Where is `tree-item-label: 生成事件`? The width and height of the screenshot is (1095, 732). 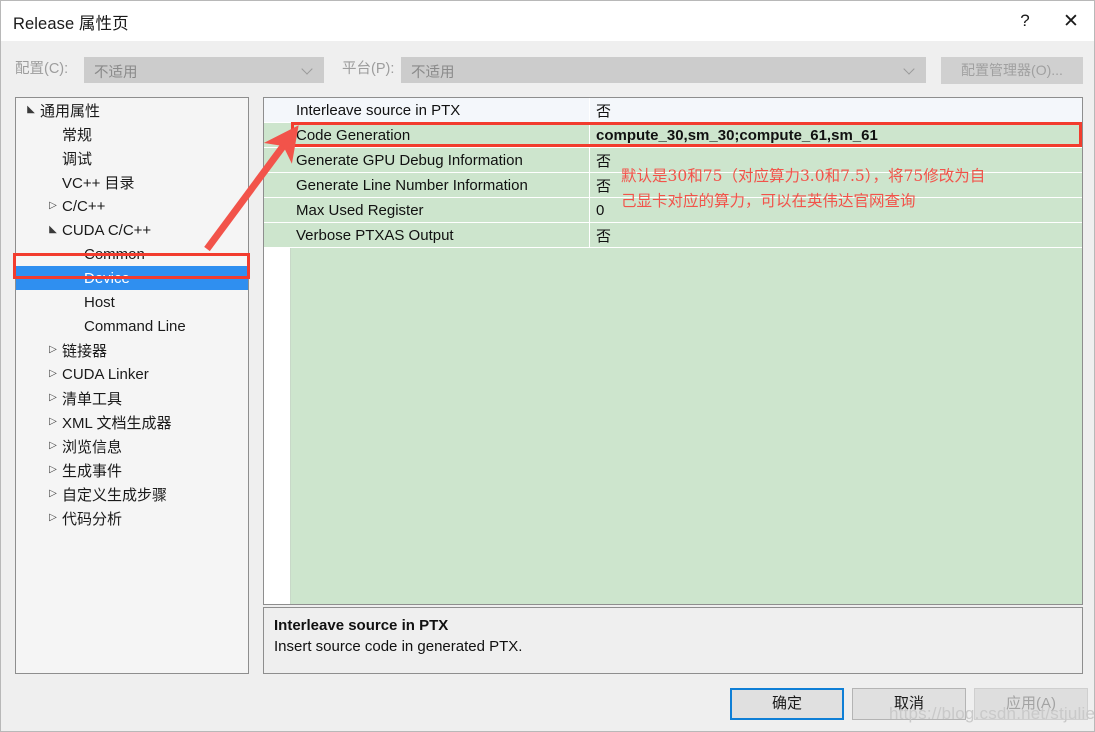
tree-item-label: 生成事件 is located at coordinates (92, 471).